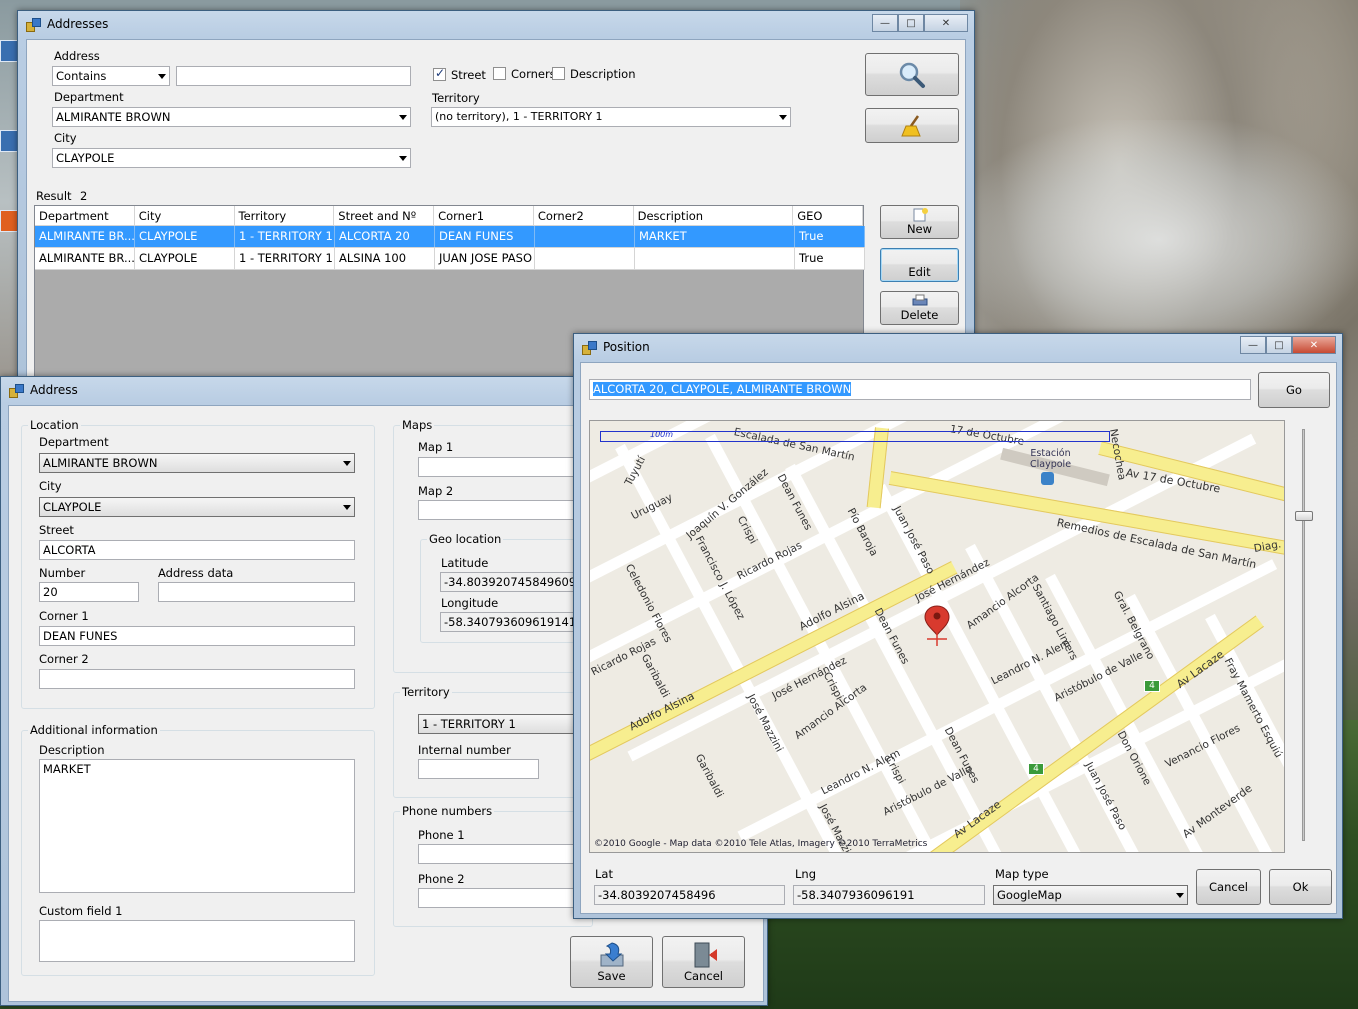 The width and height of the screenshot is (1358, 1009). Describe the element at coordinates (441, 835) in the screenshot. I see `phone1-label: Phone 1` at that location.